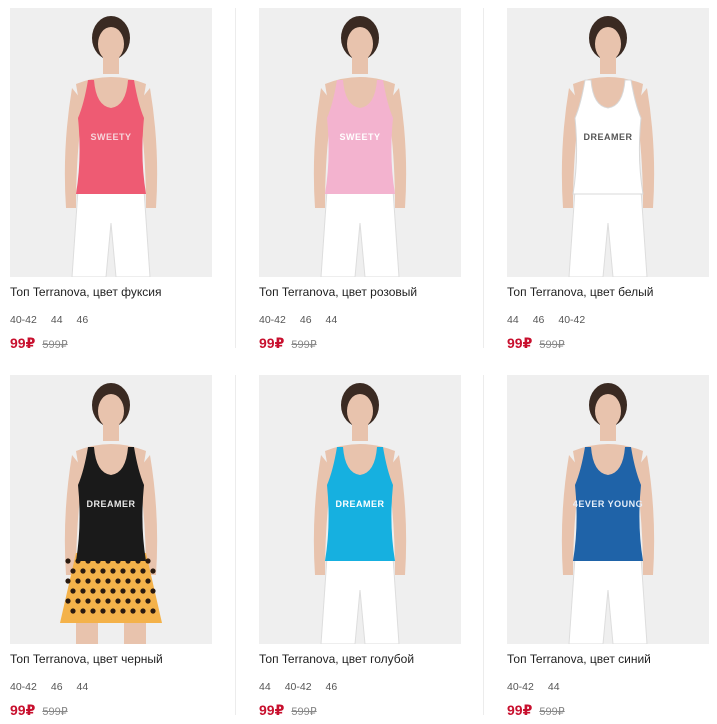 The width and height of the screenshot is (717, 724). I want to click on product-title: Топ Terranova, цвет фуксия, so click(111, 292).